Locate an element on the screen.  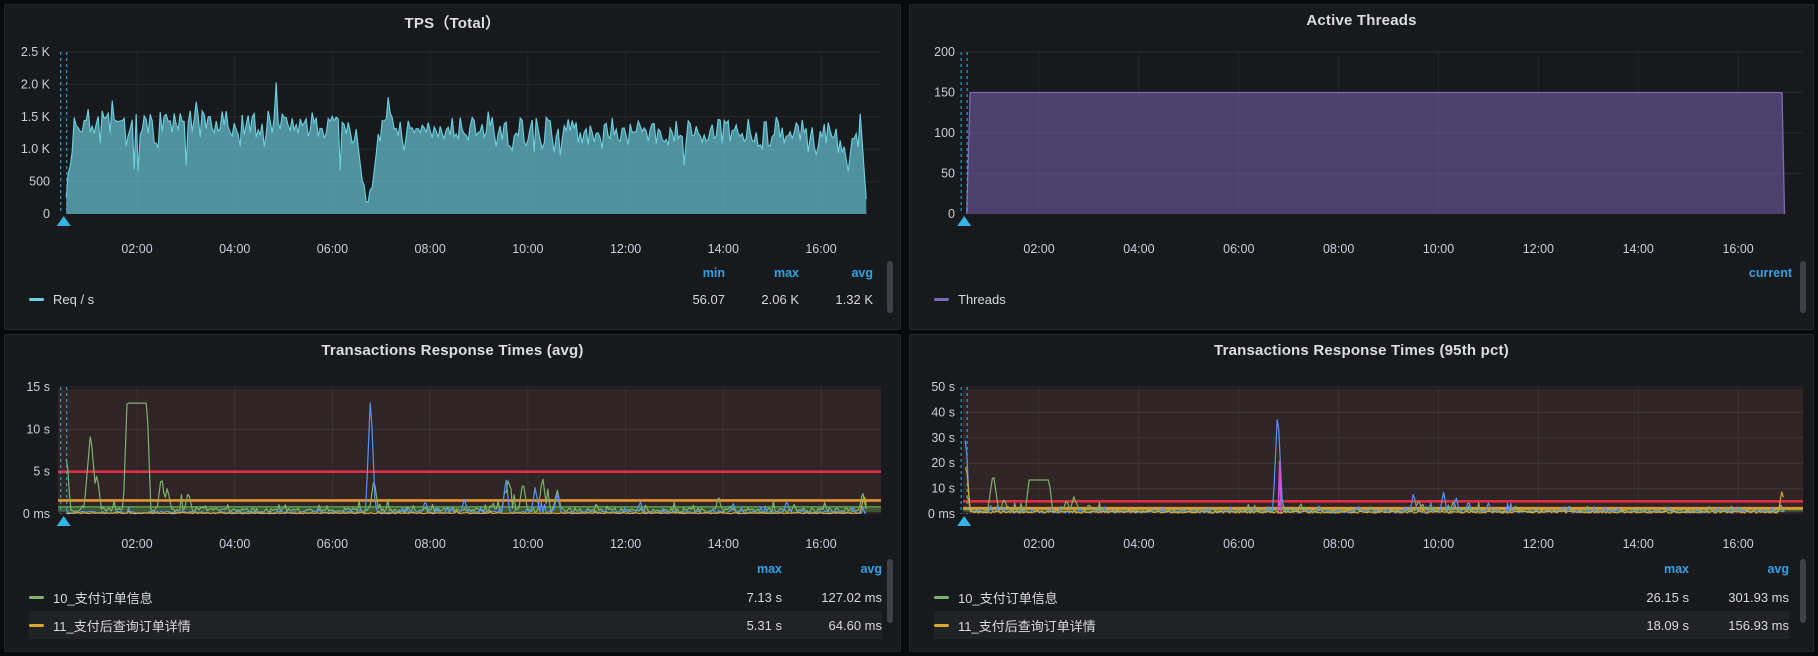
legend-min-value: 56.07 is located at coordinates (708, 299).